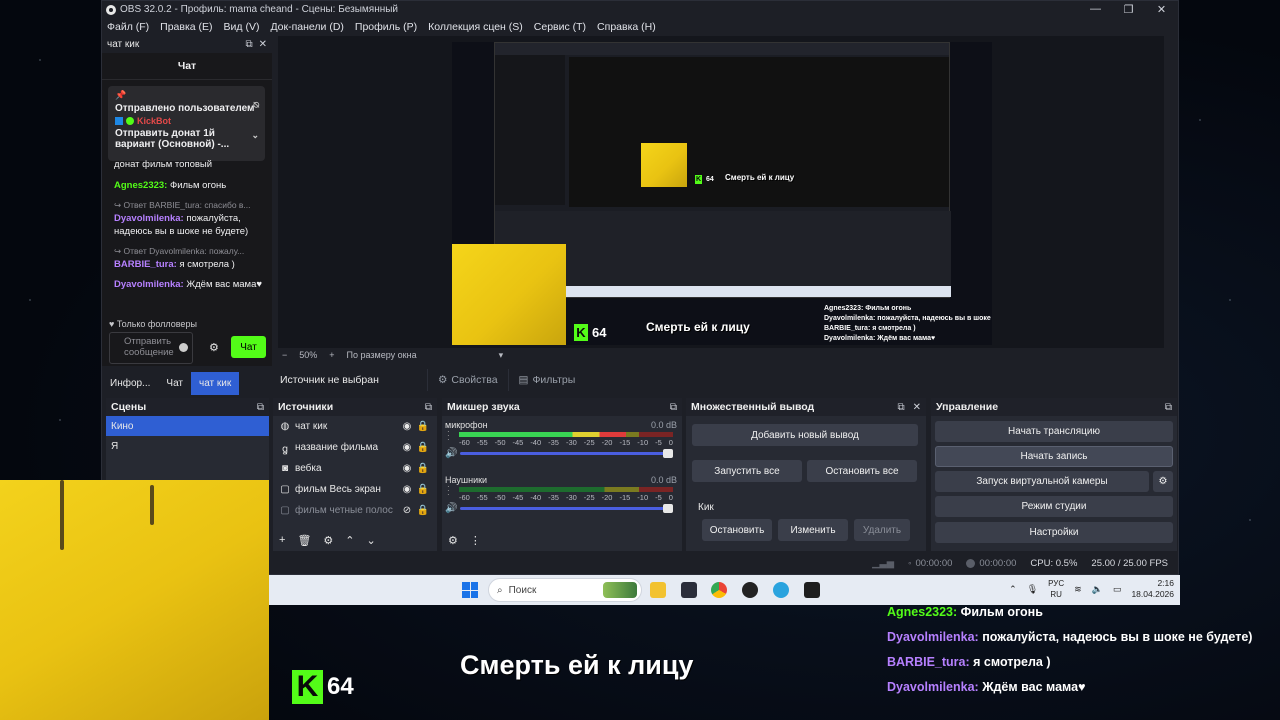 This screenshot has height=720, width=1280. I want to click on taskbar-search: ⌕ Поиск, so click(565, 590).